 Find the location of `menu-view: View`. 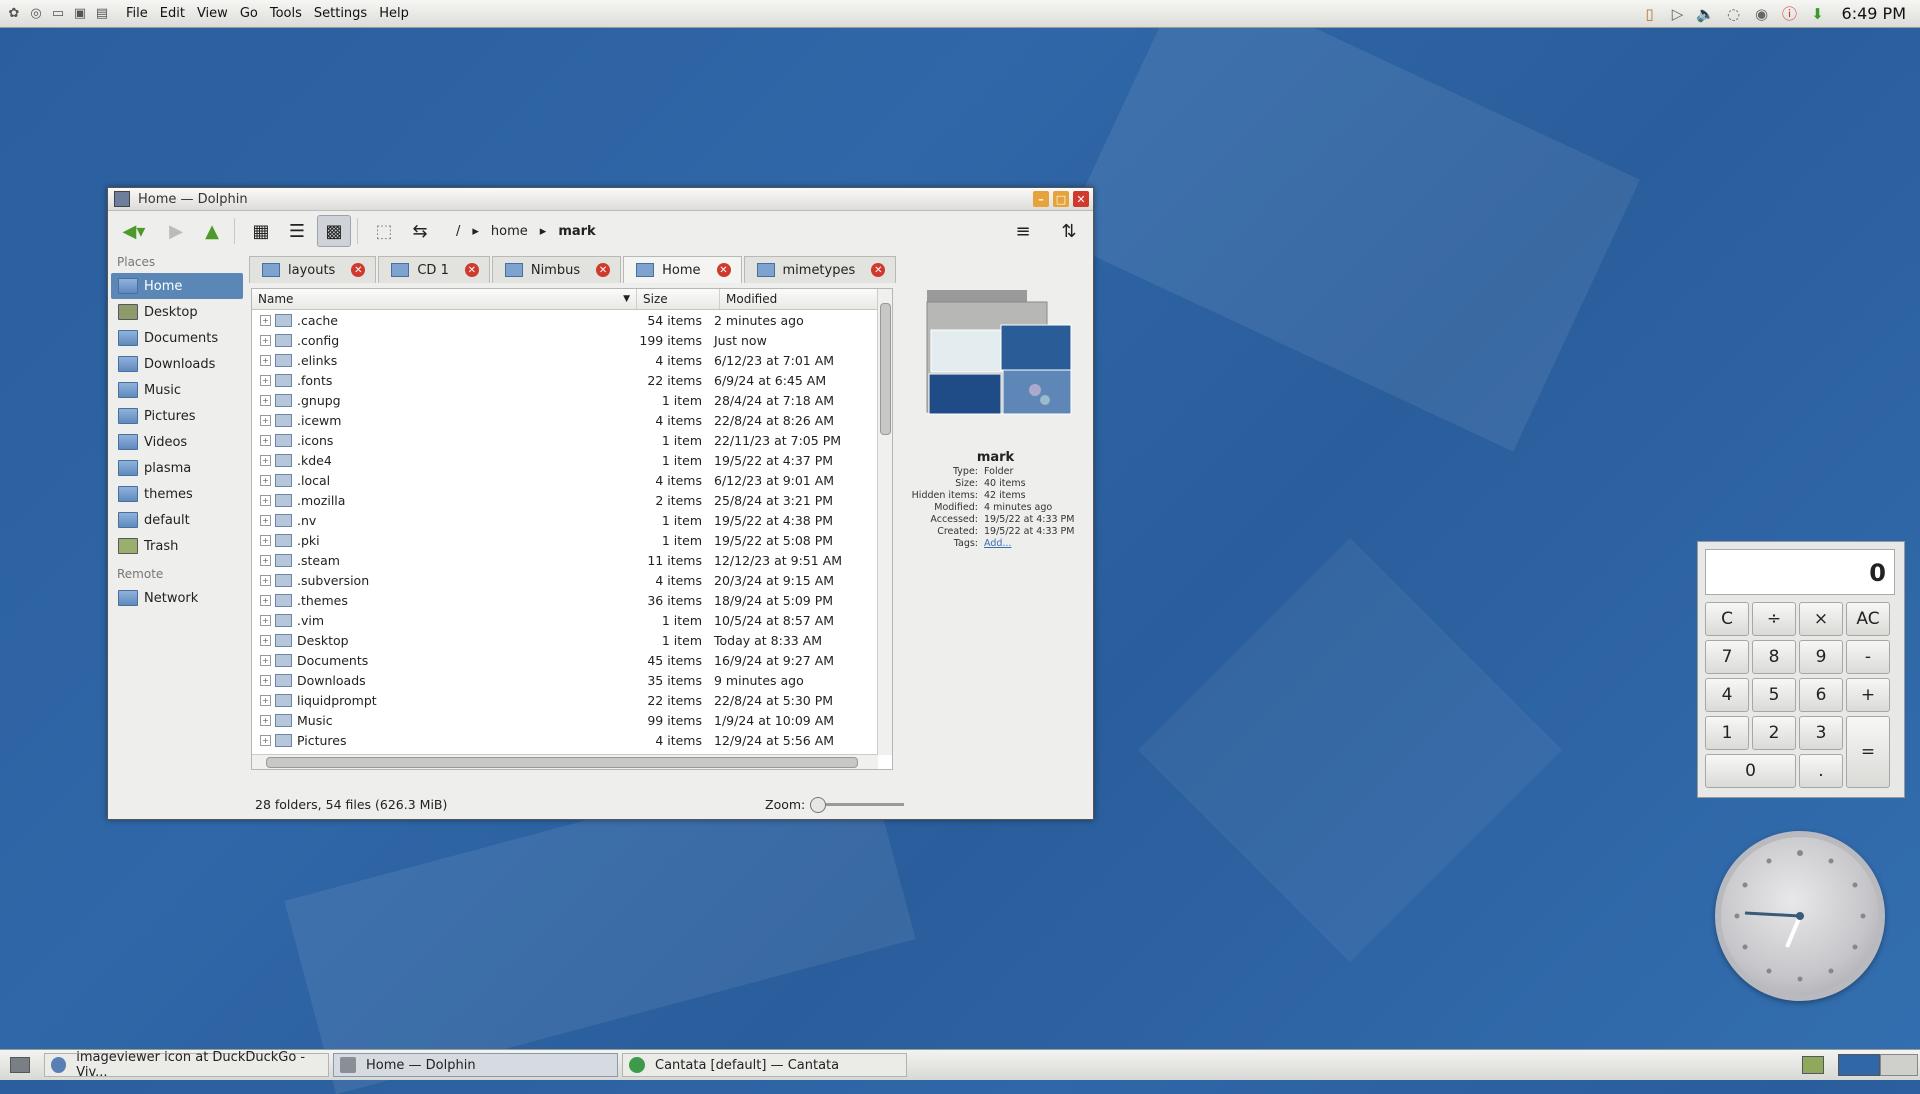

menu-view: View is located at coordinates (212, 13).